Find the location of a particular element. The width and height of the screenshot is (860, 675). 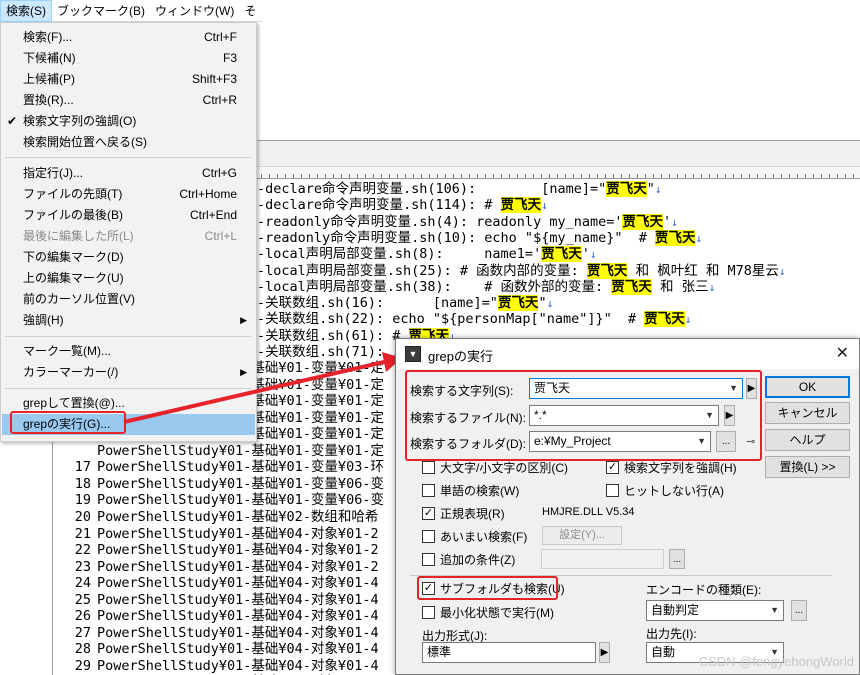

line-text: -local声明局部变量.sh(8): name1='贾飞天' is located at coordinates (423, 254).